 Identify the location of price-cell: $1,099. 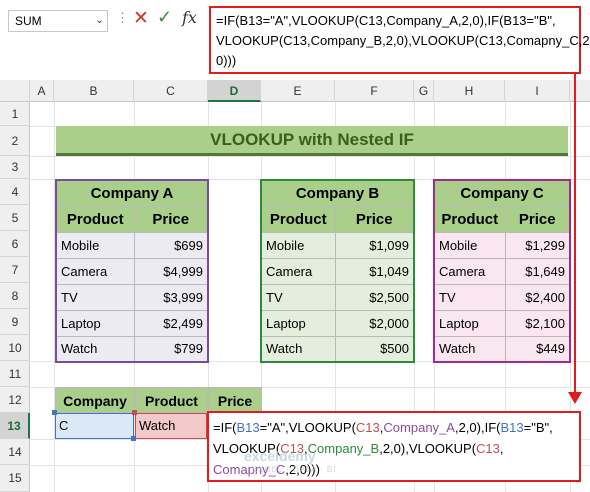
(374, 245).